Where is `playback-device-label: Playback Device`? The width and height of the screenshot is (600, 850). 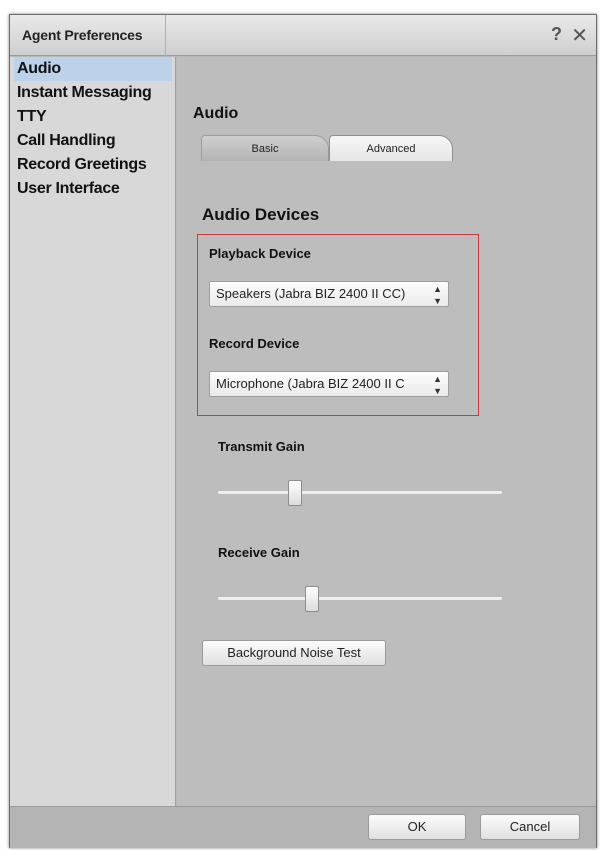
playback-device-label: Playback Device is located at coordinates (260, 253).